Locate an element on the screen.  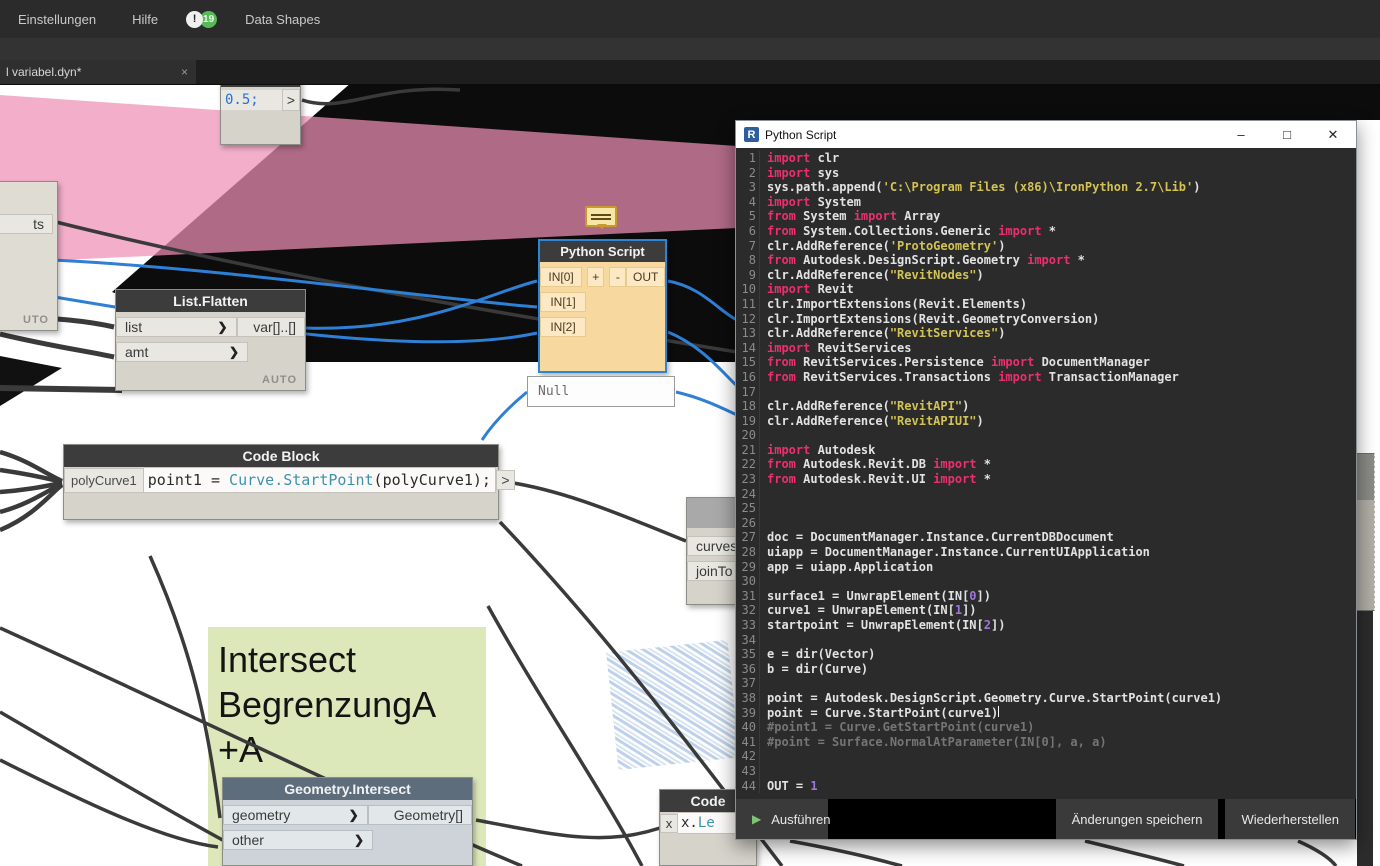
code-line: 1 import clr is located at coordinates (1046, 158).